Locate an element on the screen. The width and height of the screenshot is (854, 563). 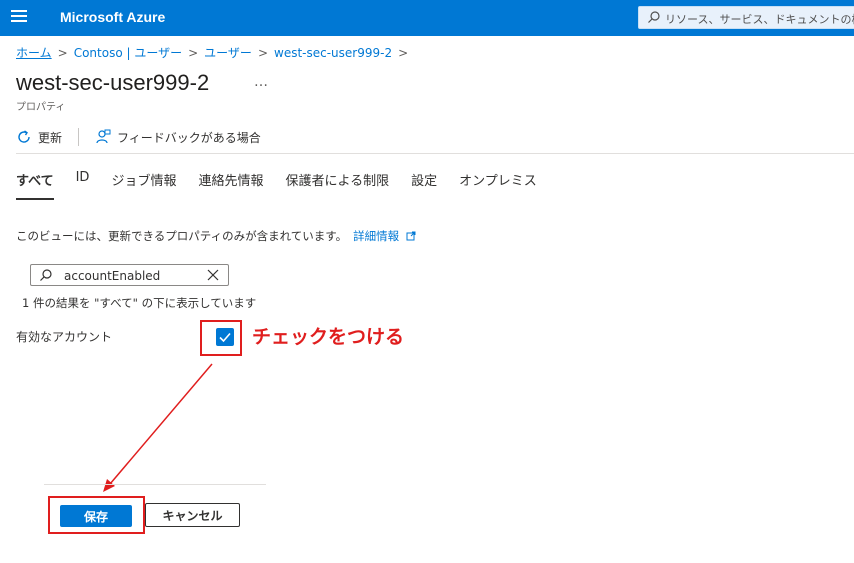
refresh-button: 更新 is located at coordinates (39, 137).